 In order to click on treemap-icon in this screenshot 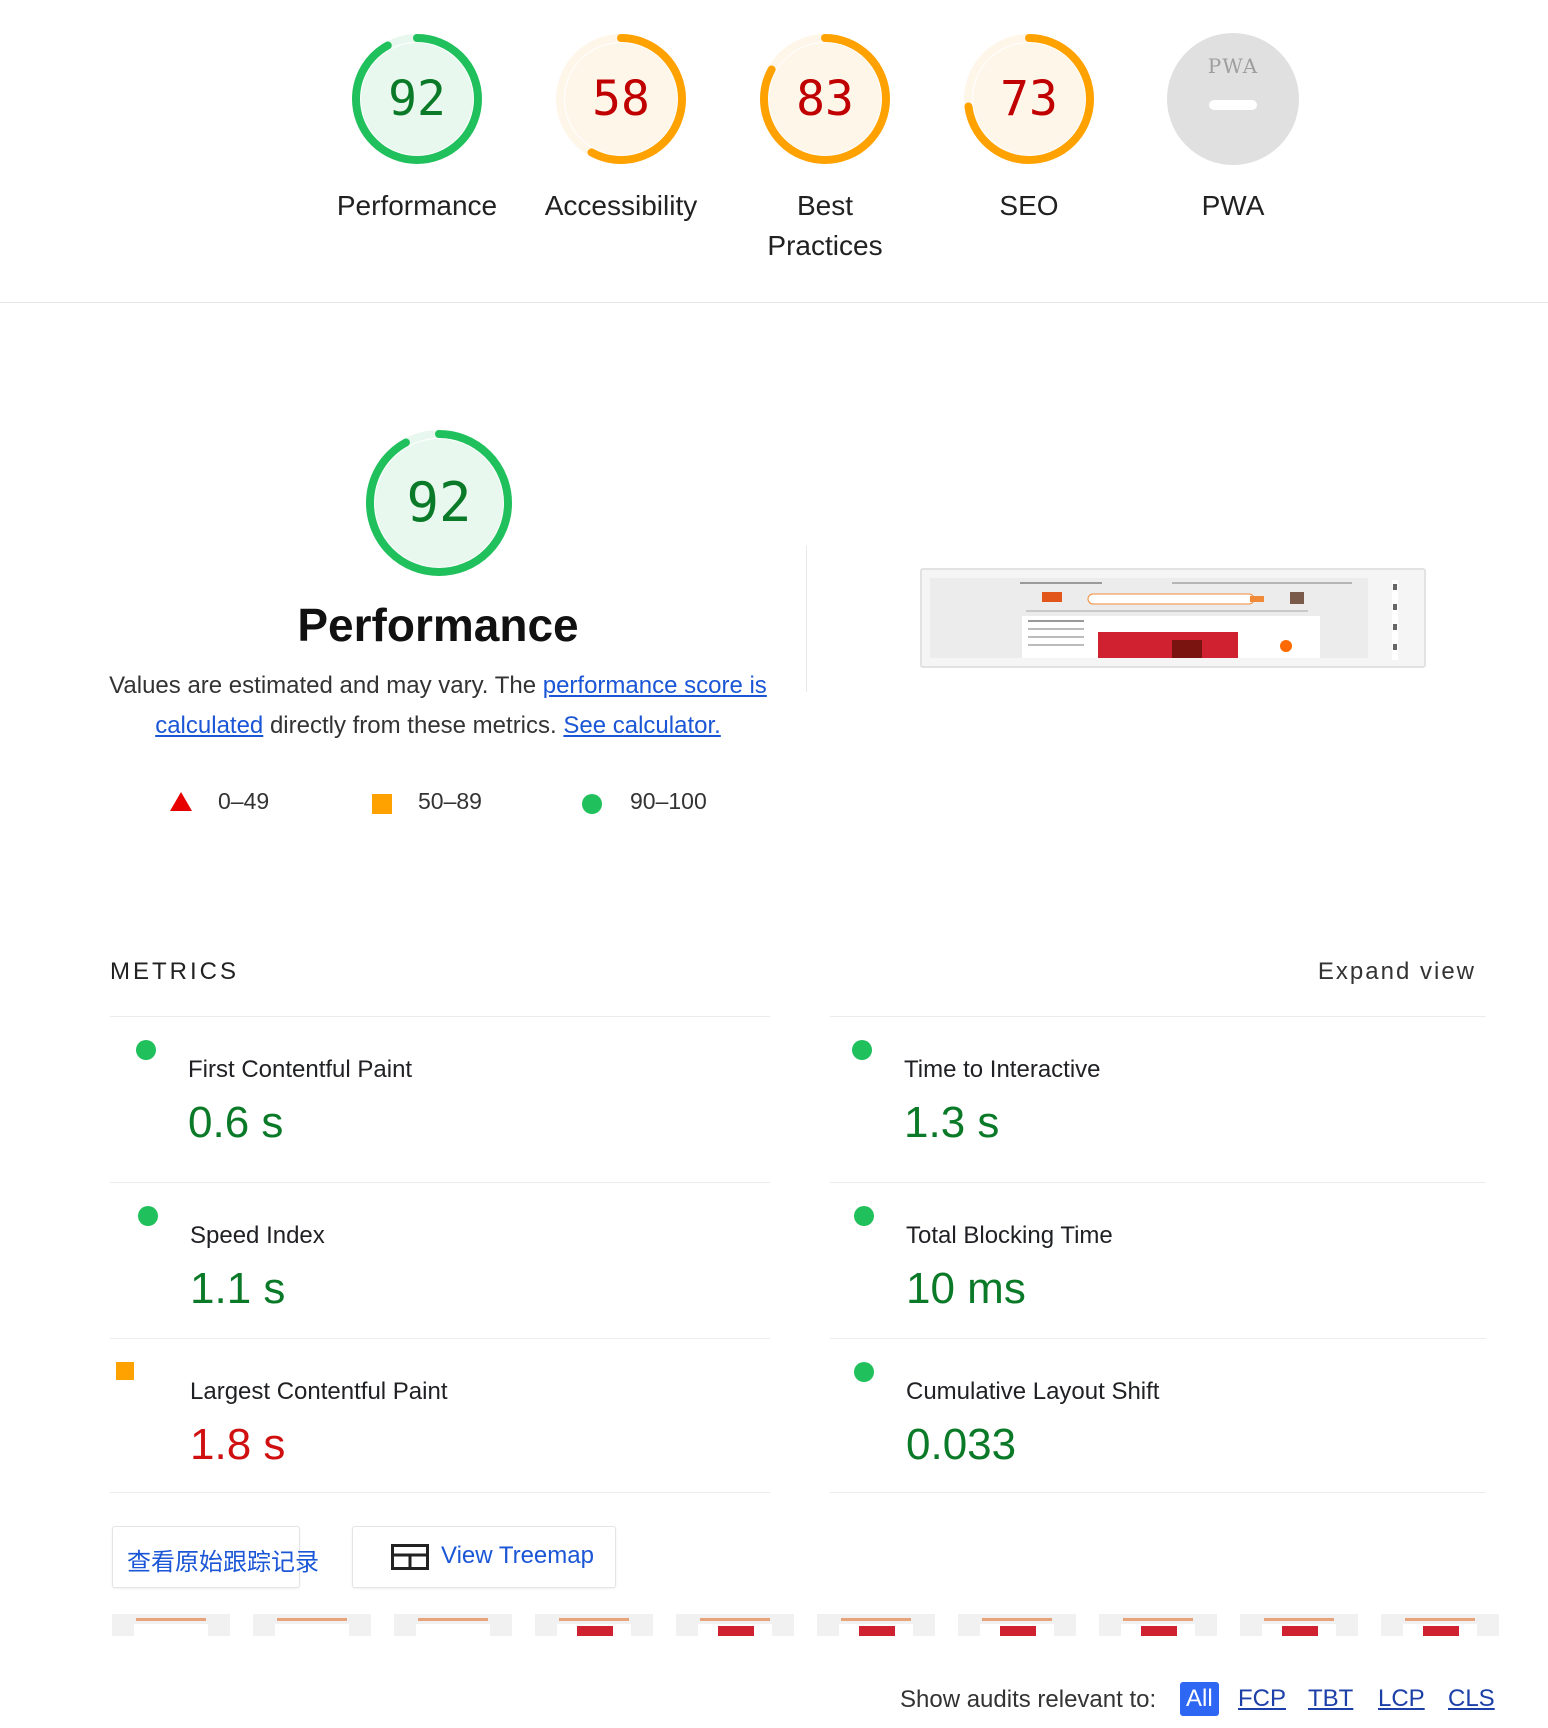, I will do `click(410, 1559)`.